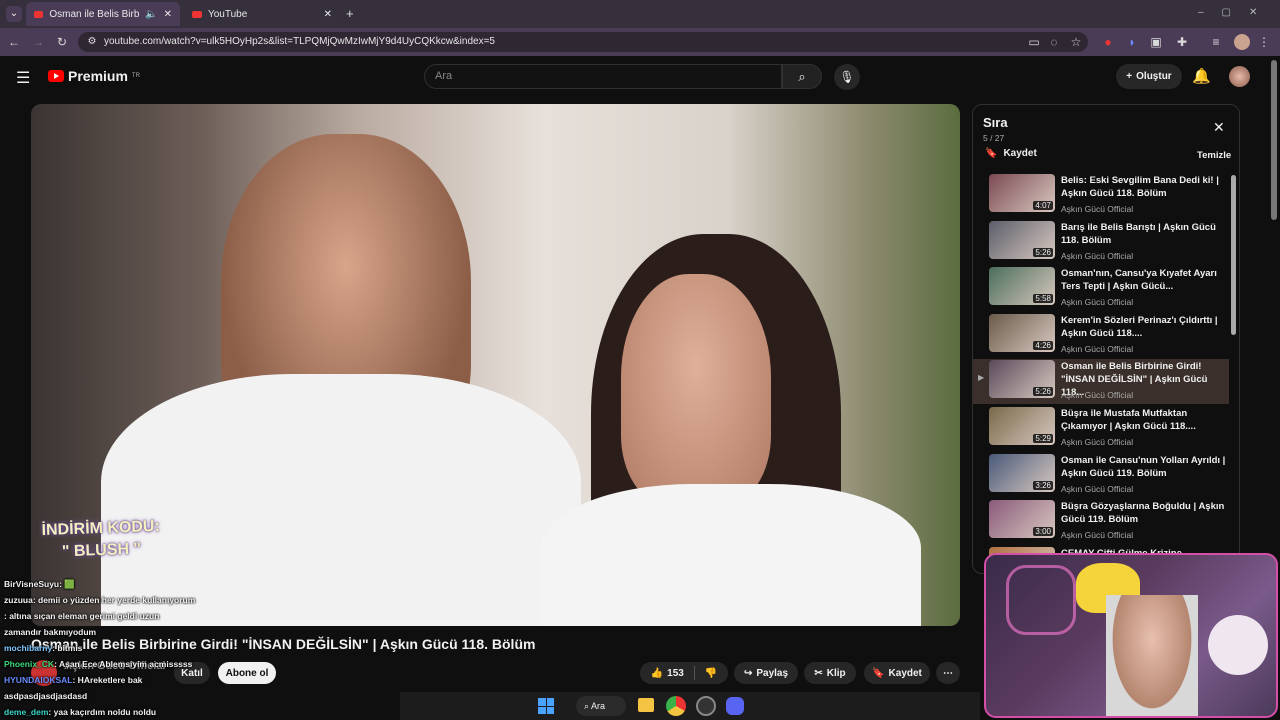  I want to click on webcam-overlay, so click(1131, 635).